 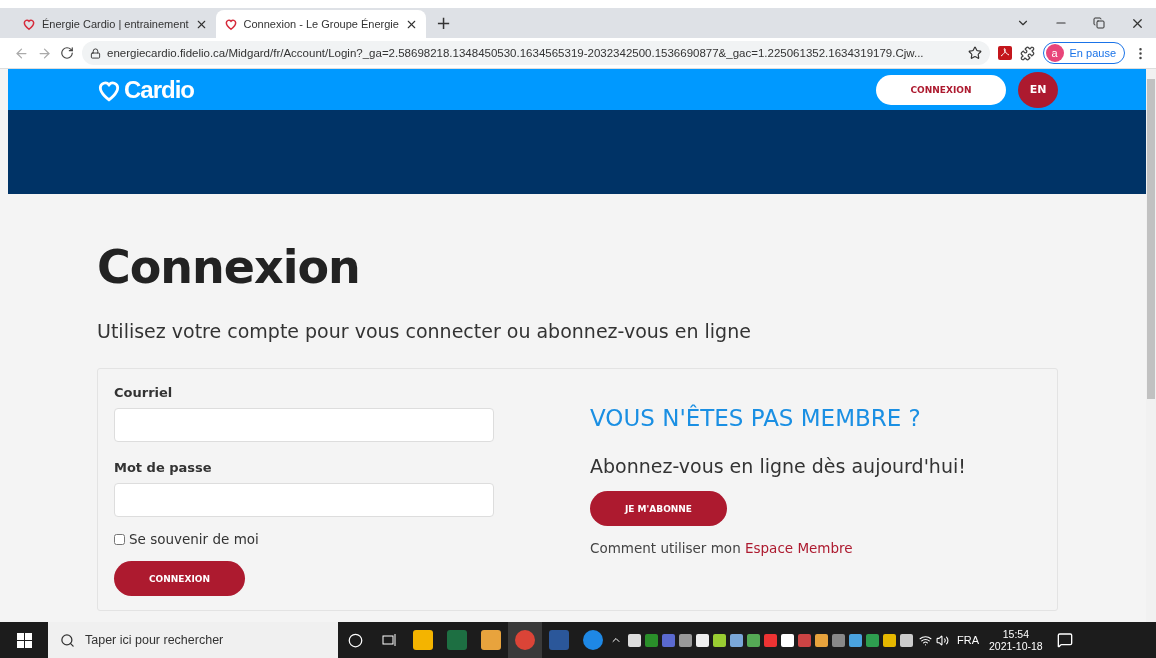 I want to click on field-label: Courriel, so click(x=144, y=392).